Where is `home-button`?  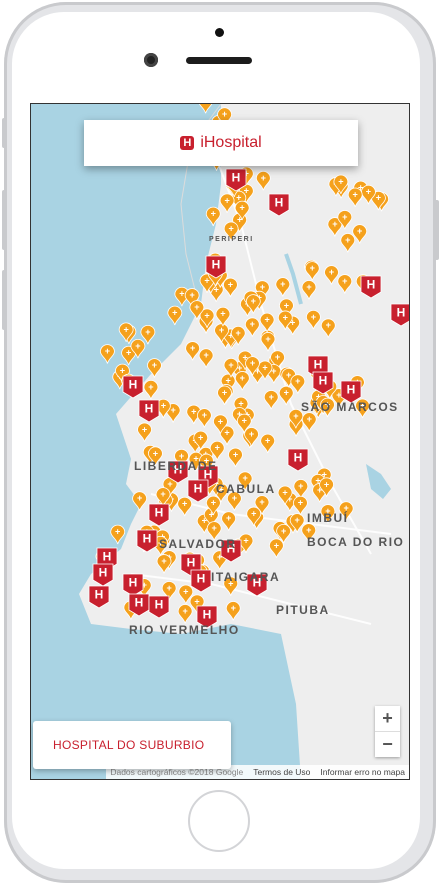
home-button is located at coordinates (219, 821).